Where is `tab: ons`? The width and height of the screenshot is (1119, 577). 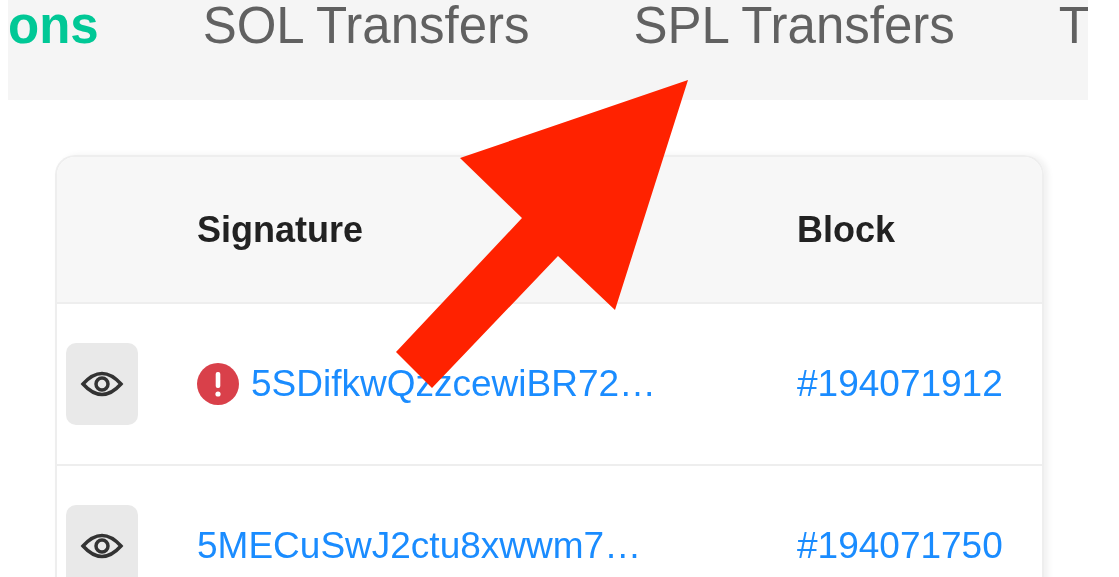 tab: ons is located at coordinates (53, 50).